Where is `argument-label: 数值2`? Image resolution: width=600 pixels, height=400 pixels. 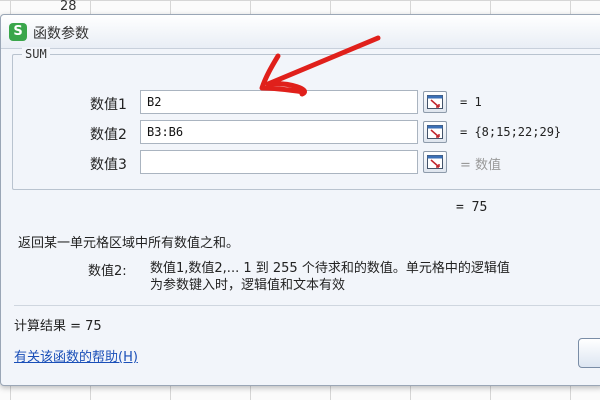 argument-label: 数值2 is located at coordinates (108, 135).